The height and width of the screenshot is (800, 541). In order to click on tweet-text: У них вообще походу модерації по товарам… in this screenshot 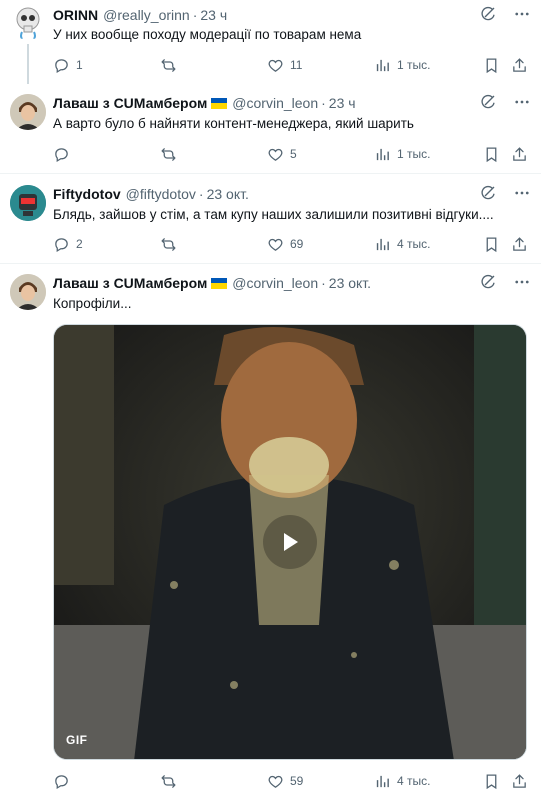, I will do `click(207, 34)`.